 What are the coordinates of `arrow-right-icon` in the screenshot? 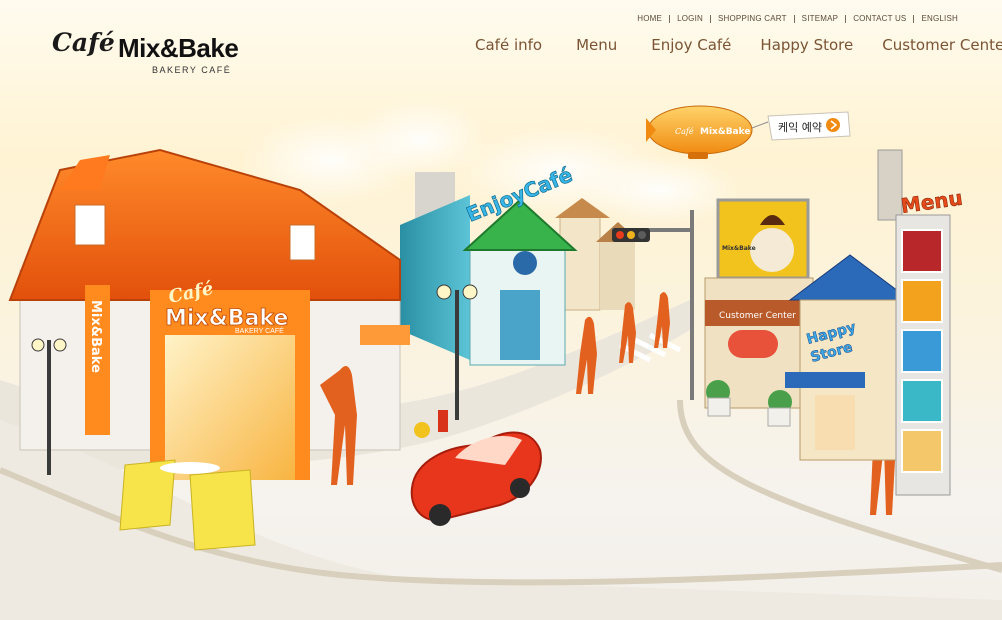 It's located at (833, 125).